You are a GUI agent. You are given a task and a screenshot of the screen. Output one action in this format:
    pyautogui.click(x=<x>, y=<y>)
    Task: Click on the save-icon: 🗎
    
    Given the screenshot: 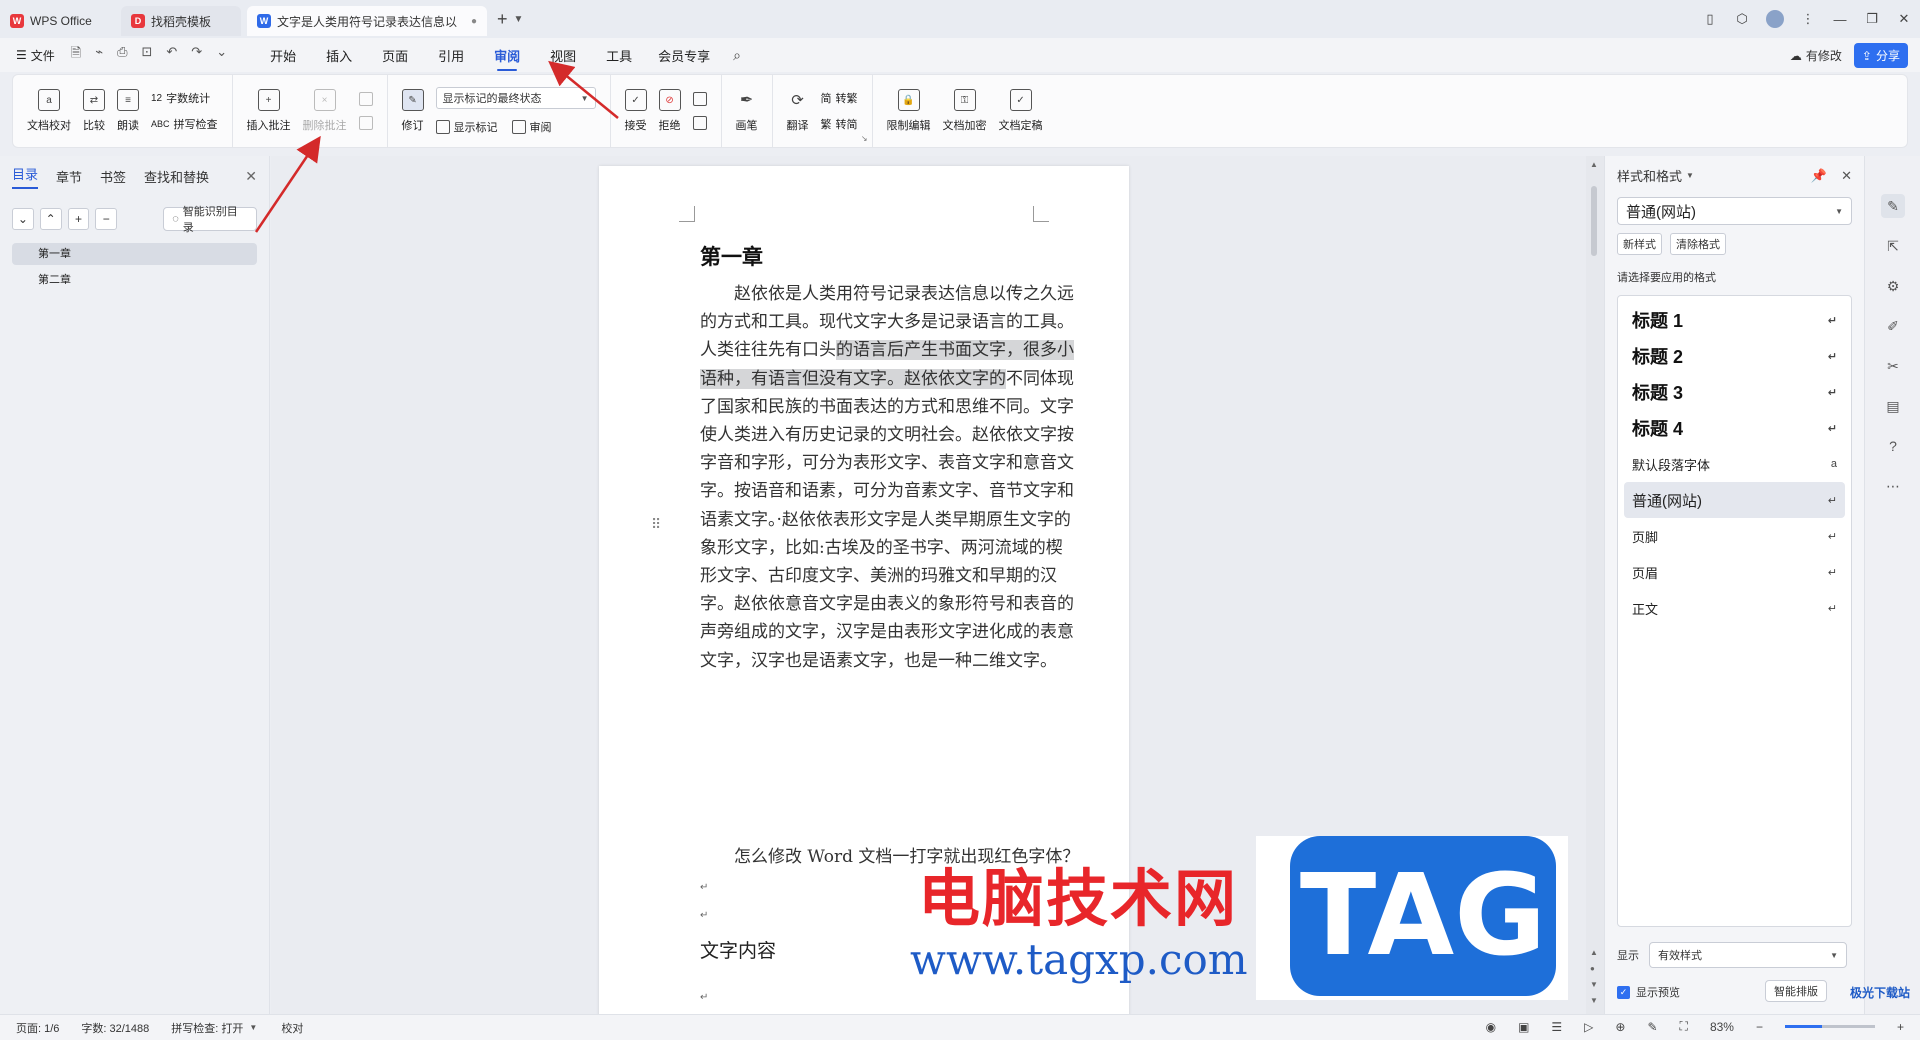 What is the action you would take?
    pyautogui.click(x=76, y=55)
    